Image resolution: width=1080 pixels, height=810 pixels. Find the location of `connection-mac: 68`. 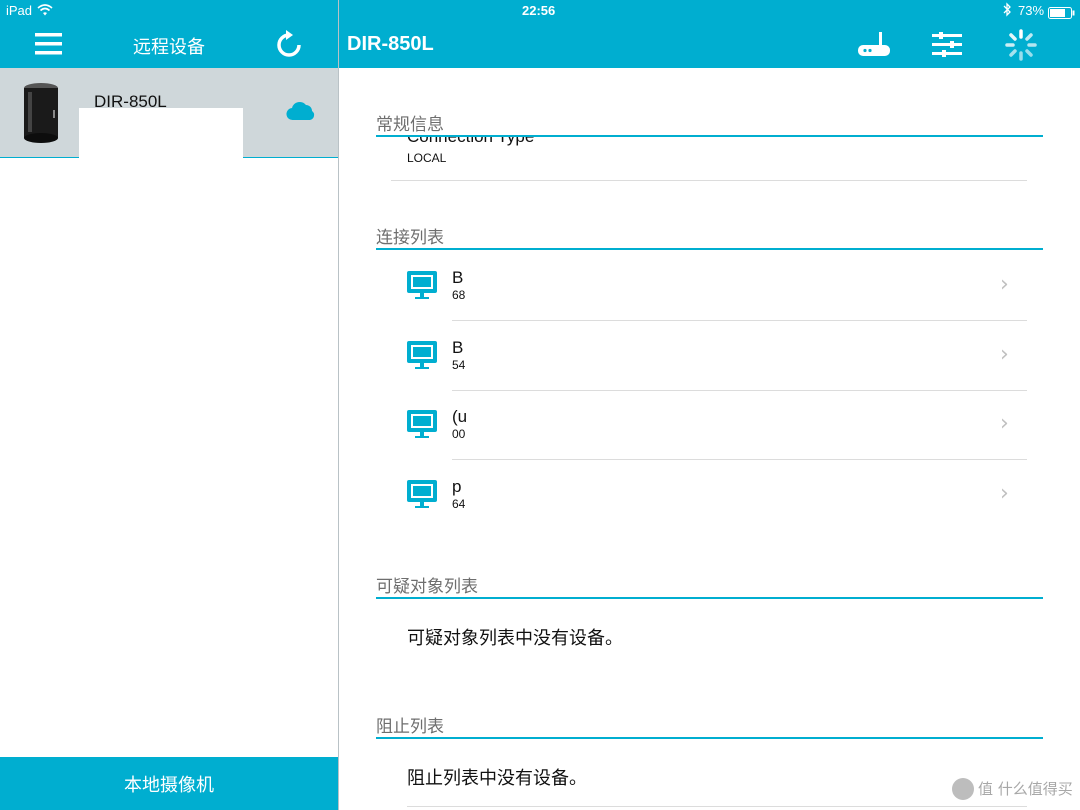

connection-mac: 68 is located at coordinates (459, 295).